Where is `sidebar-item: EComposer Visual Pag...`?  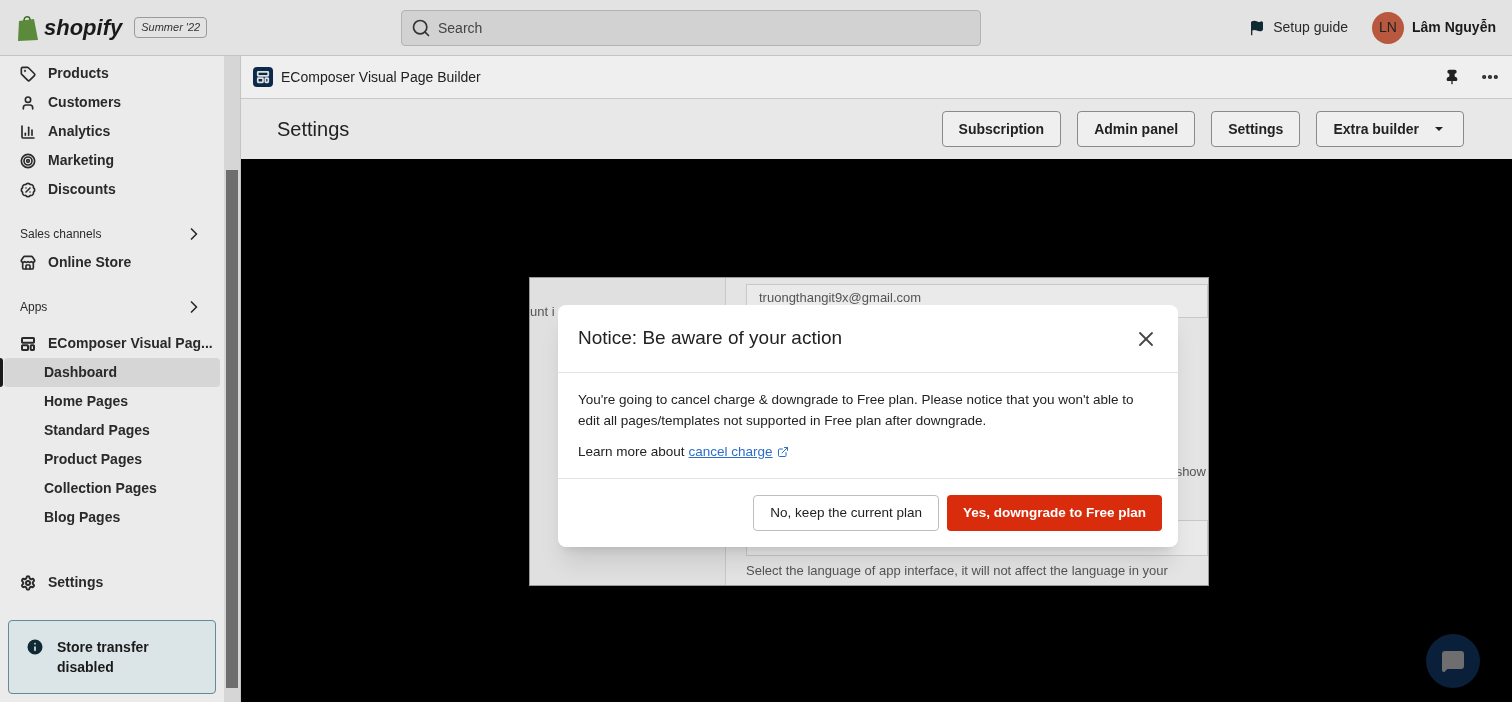
sidebar-item: EComposer Visual Pag... is located at coordinates (112, 343).